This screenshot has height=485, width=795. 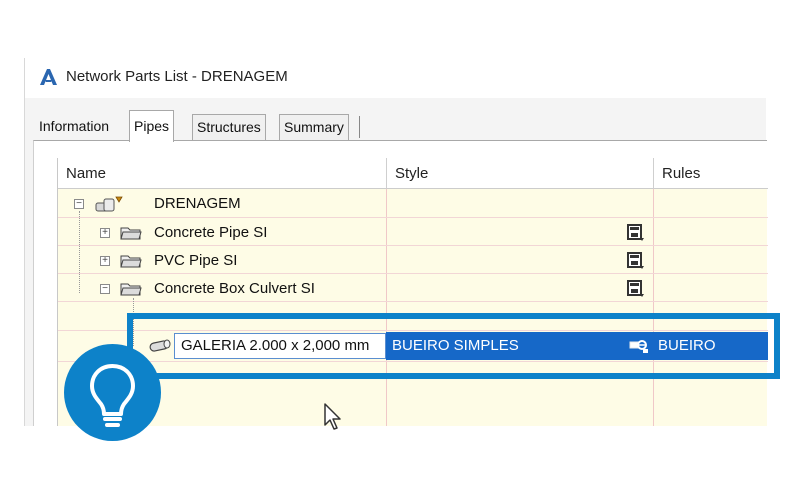 I want to click on tab-strip-end, so click(x=360, y=127).